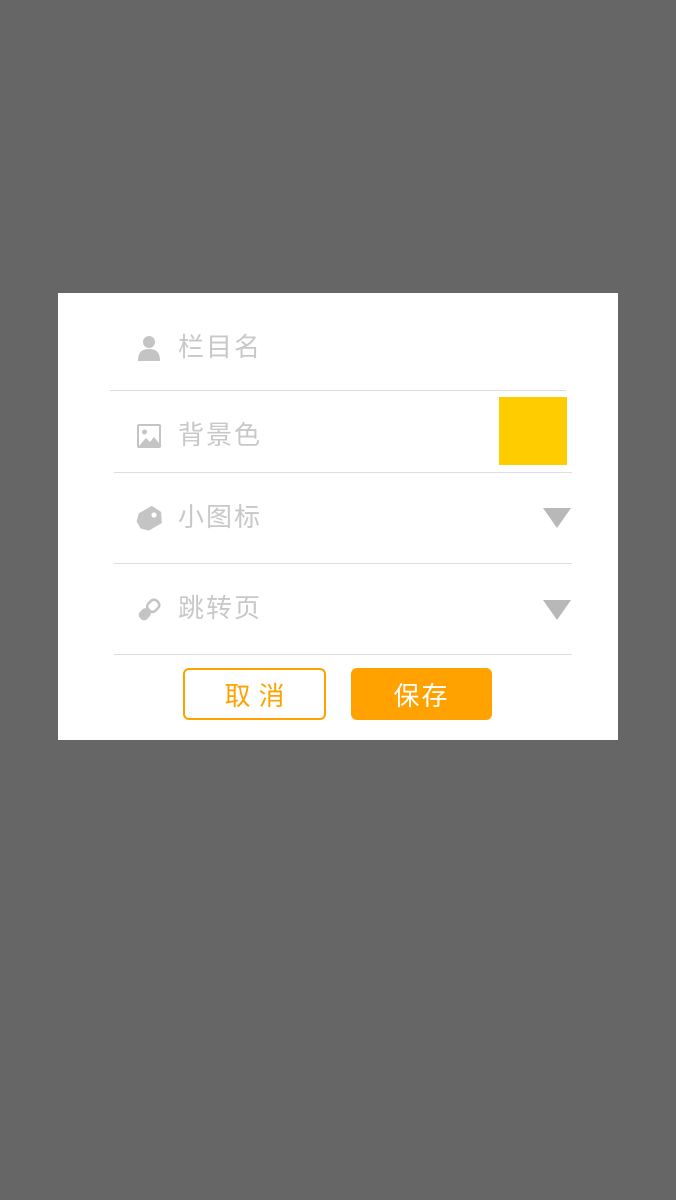  Describe the element at coordinates (343, 654) in the screenshot. I see `divider` at that location.